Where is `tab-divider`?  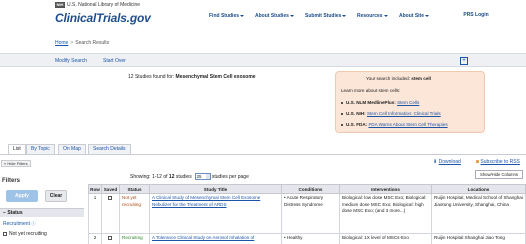 tab-divider is located at coordinates (263, 154).